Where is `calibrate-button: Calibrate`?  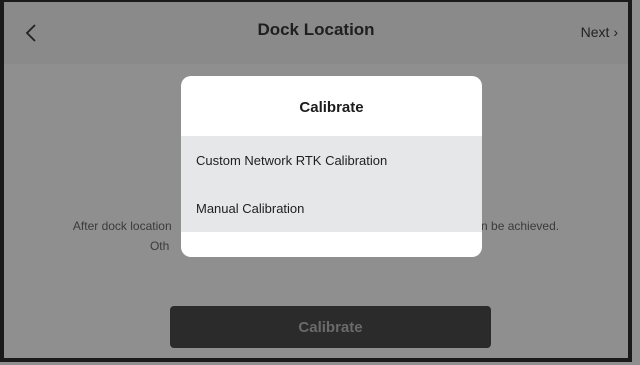
calibrate-button: Calibrate is located at coordinates (330, 327).